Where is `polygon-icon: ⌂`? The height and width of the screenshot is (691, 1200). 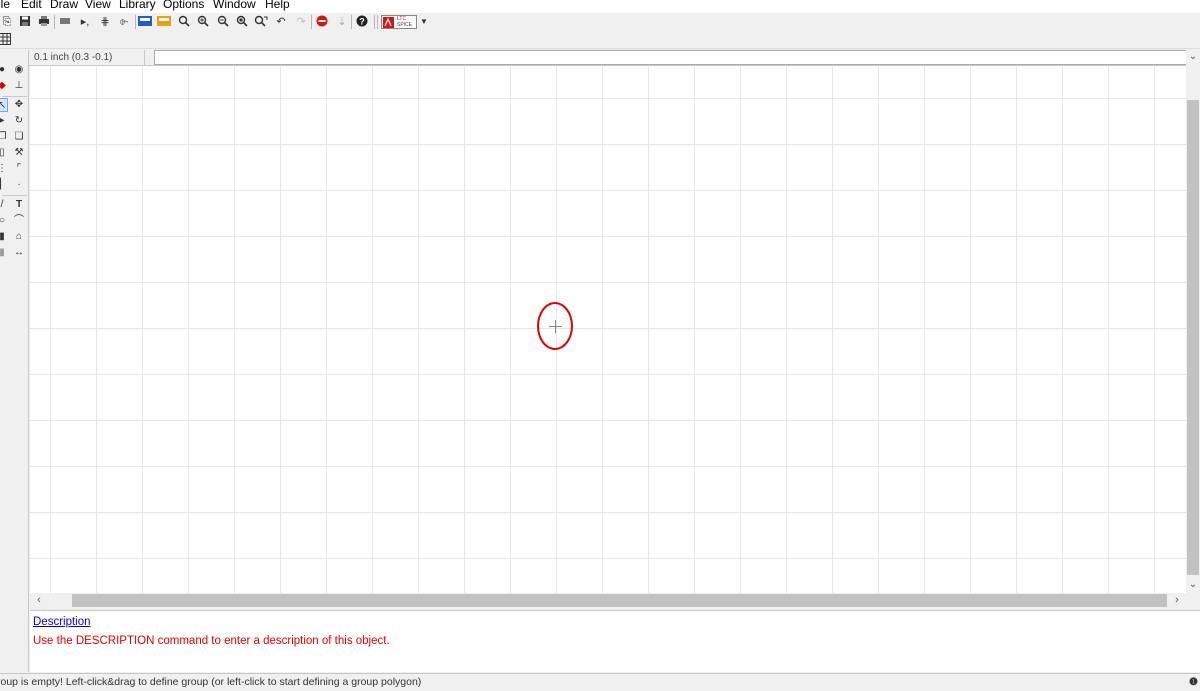
polygon-icon: ⌂ is located at coordinates (19, 237).